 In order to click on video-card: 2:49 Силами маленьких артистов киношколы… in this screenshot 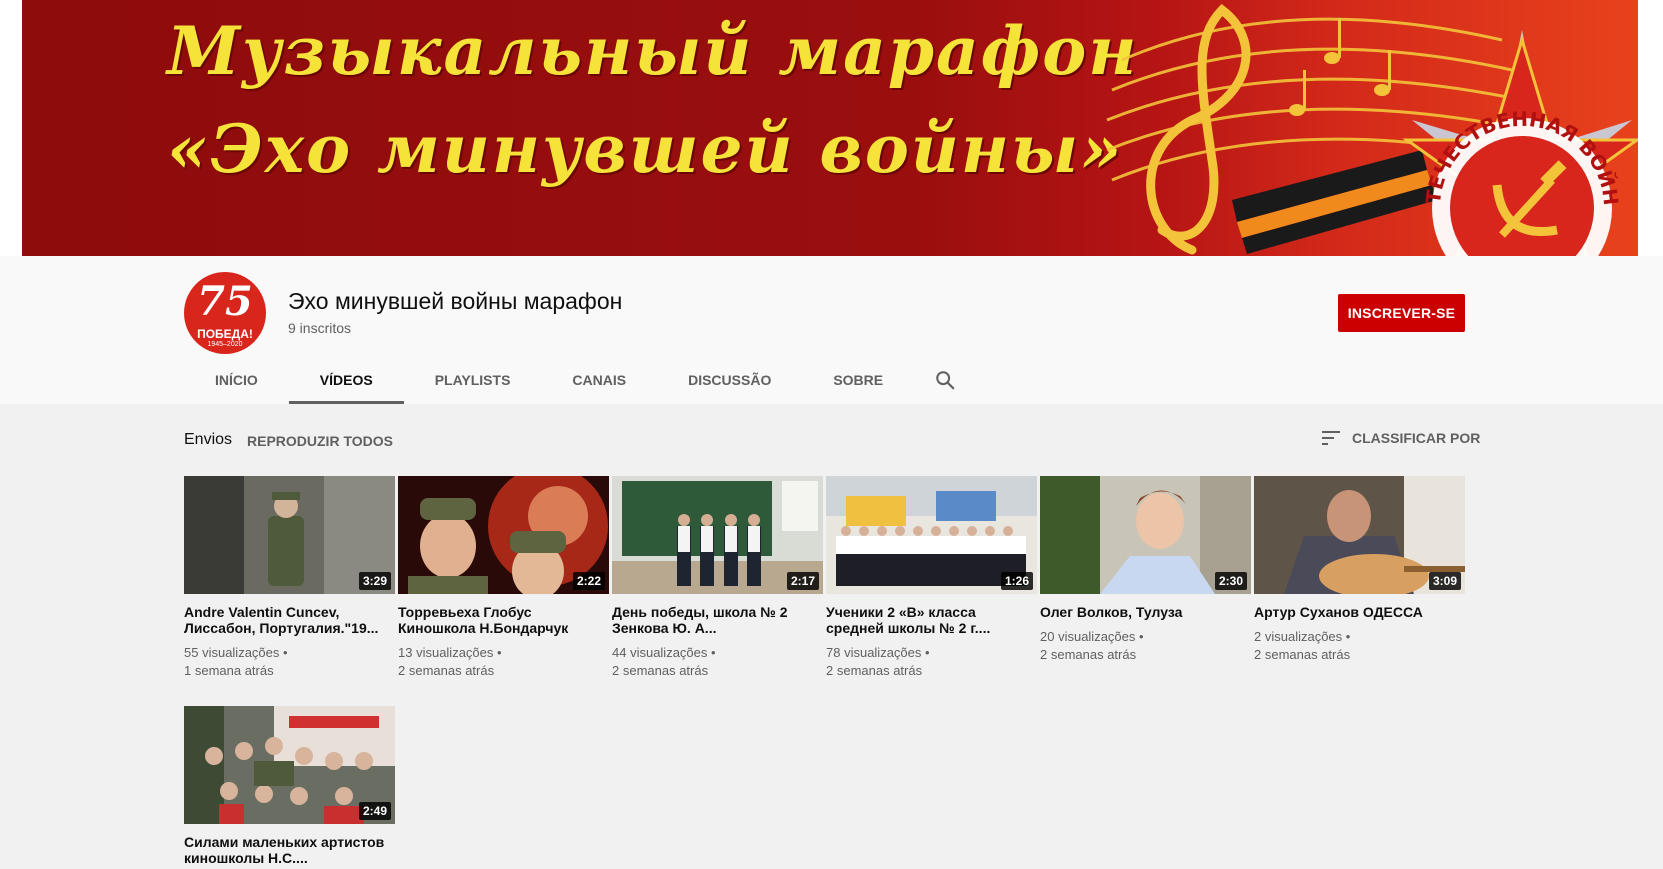, I will do `click(289, 786)`.